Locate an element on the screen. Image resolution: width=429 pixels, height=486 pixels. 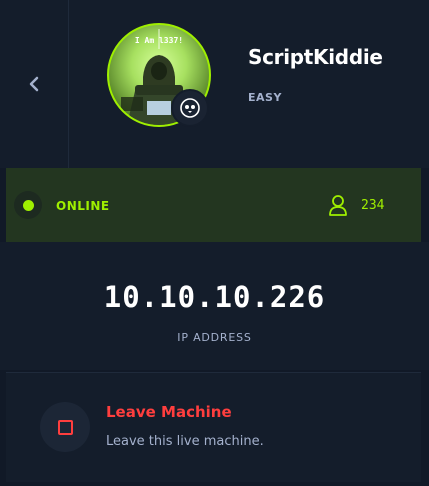
os-badge is located at coordinates (190, 108).